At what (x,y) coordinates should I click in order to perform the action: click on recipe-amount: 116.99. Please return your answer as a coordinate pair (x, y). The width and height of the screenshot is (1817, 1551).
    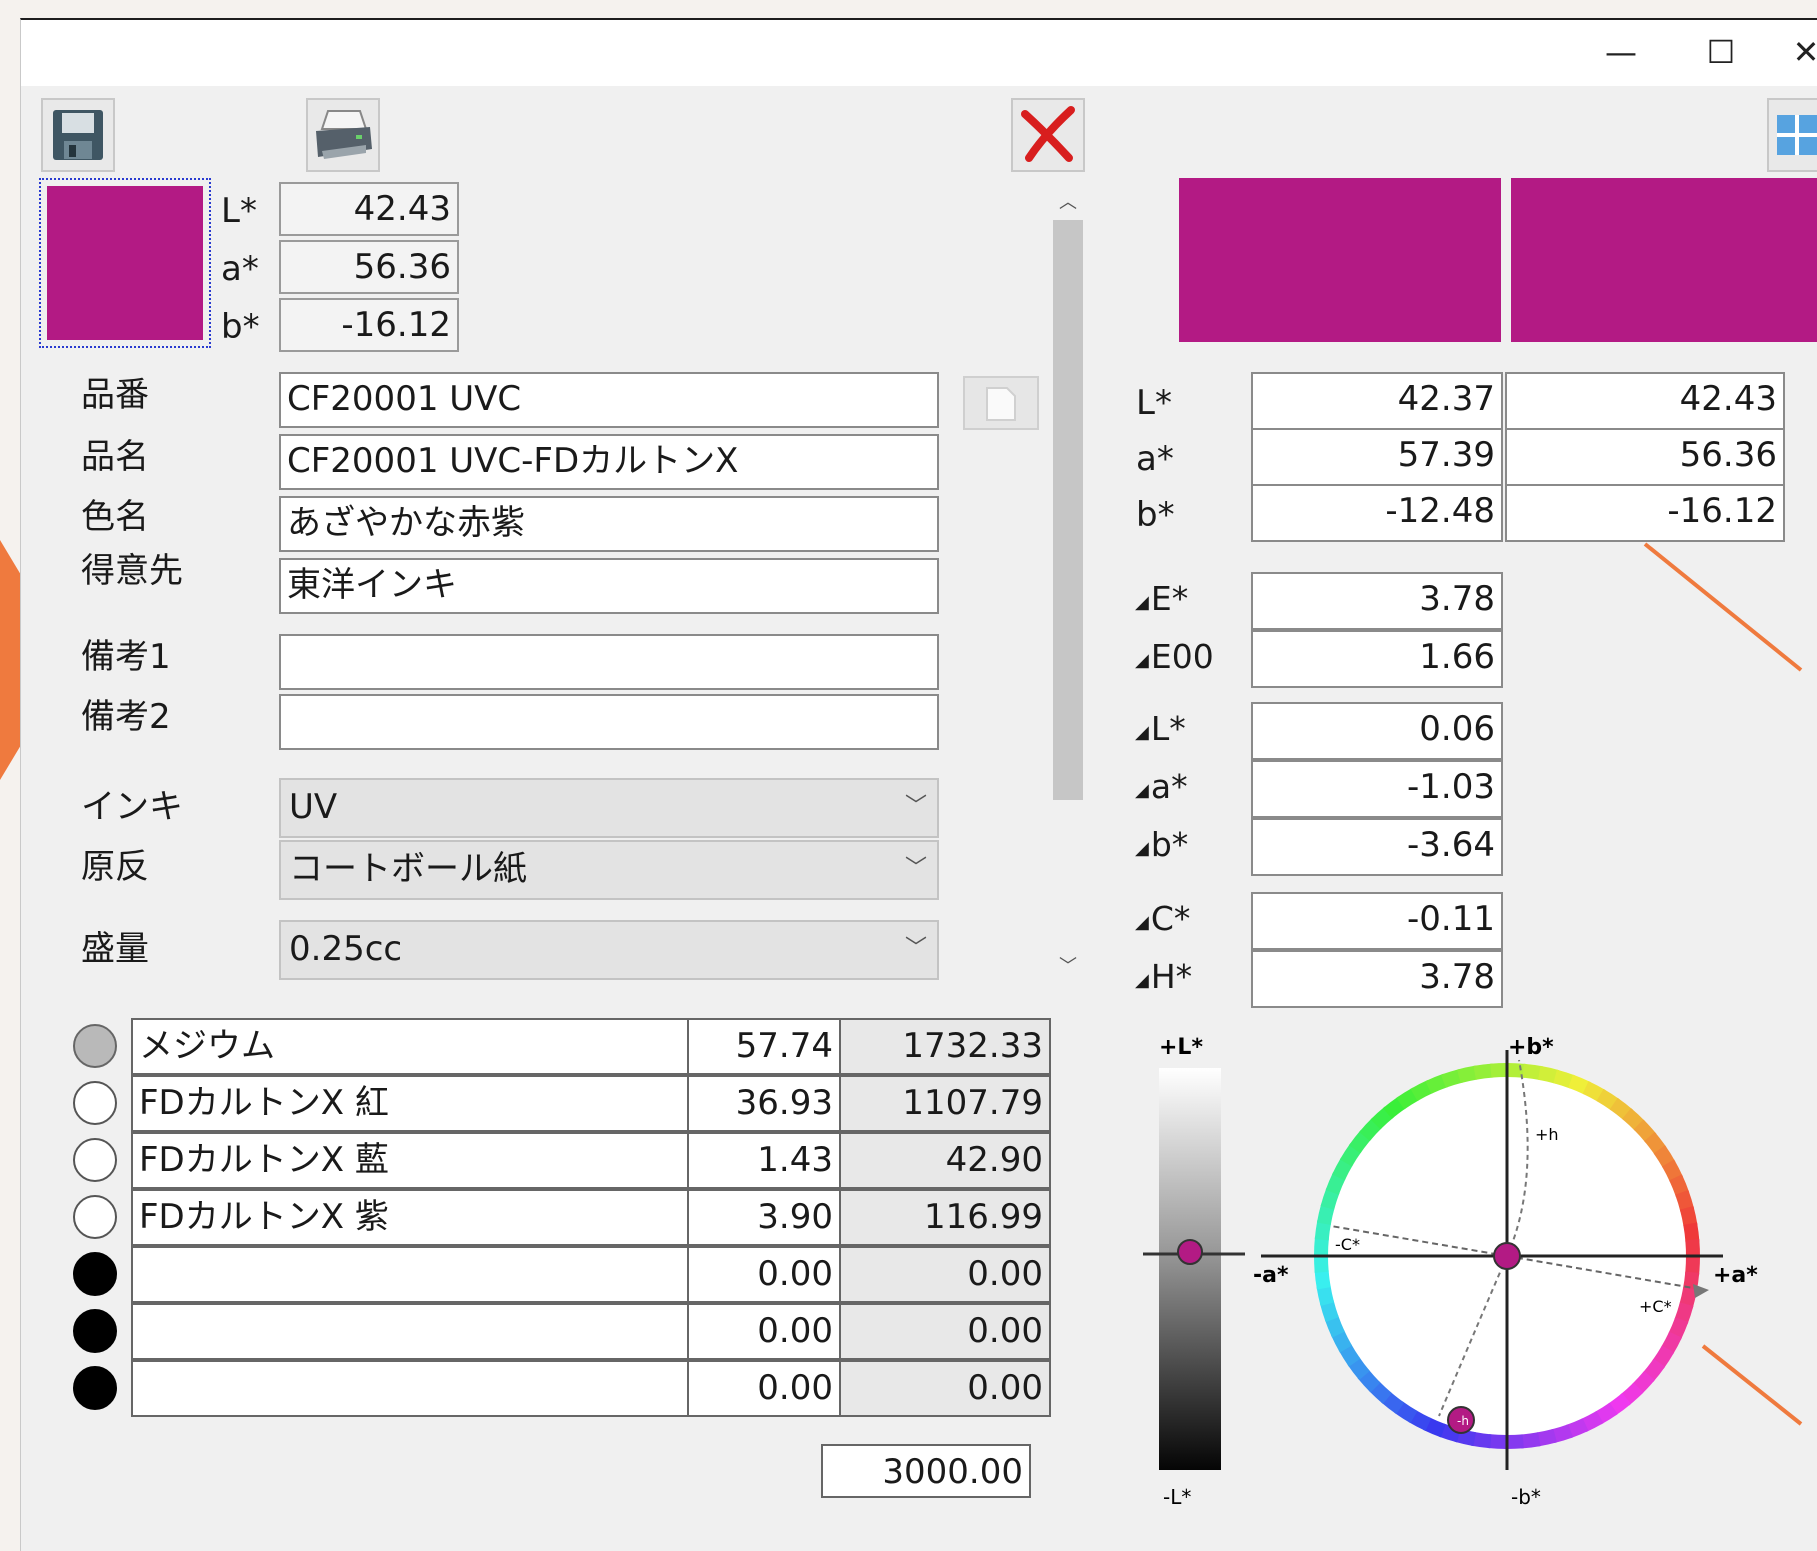
    Looking at the image, I should click on (945, 1217).